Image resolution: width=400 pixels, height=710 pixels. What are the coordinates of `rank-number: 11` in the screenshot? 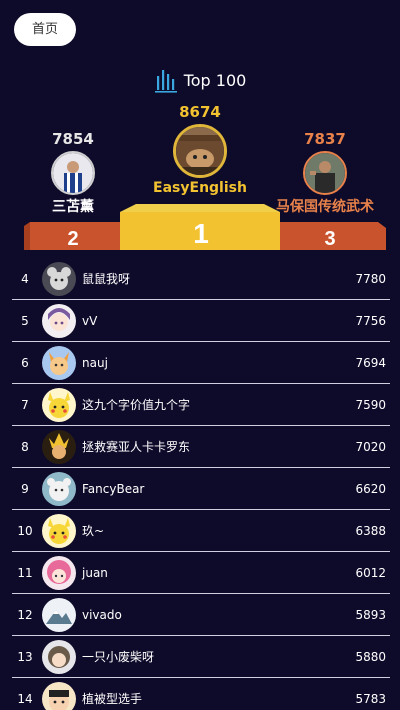 It's located at (25, 573).